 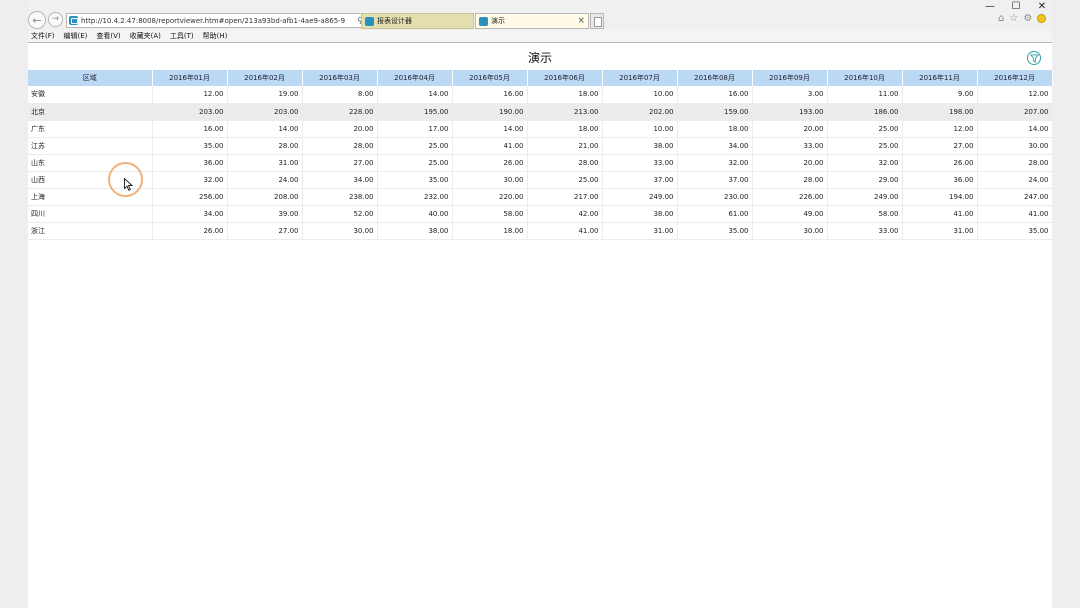 I want to click on column-header-month: 2016年12月, so click(x=1015, y=78).